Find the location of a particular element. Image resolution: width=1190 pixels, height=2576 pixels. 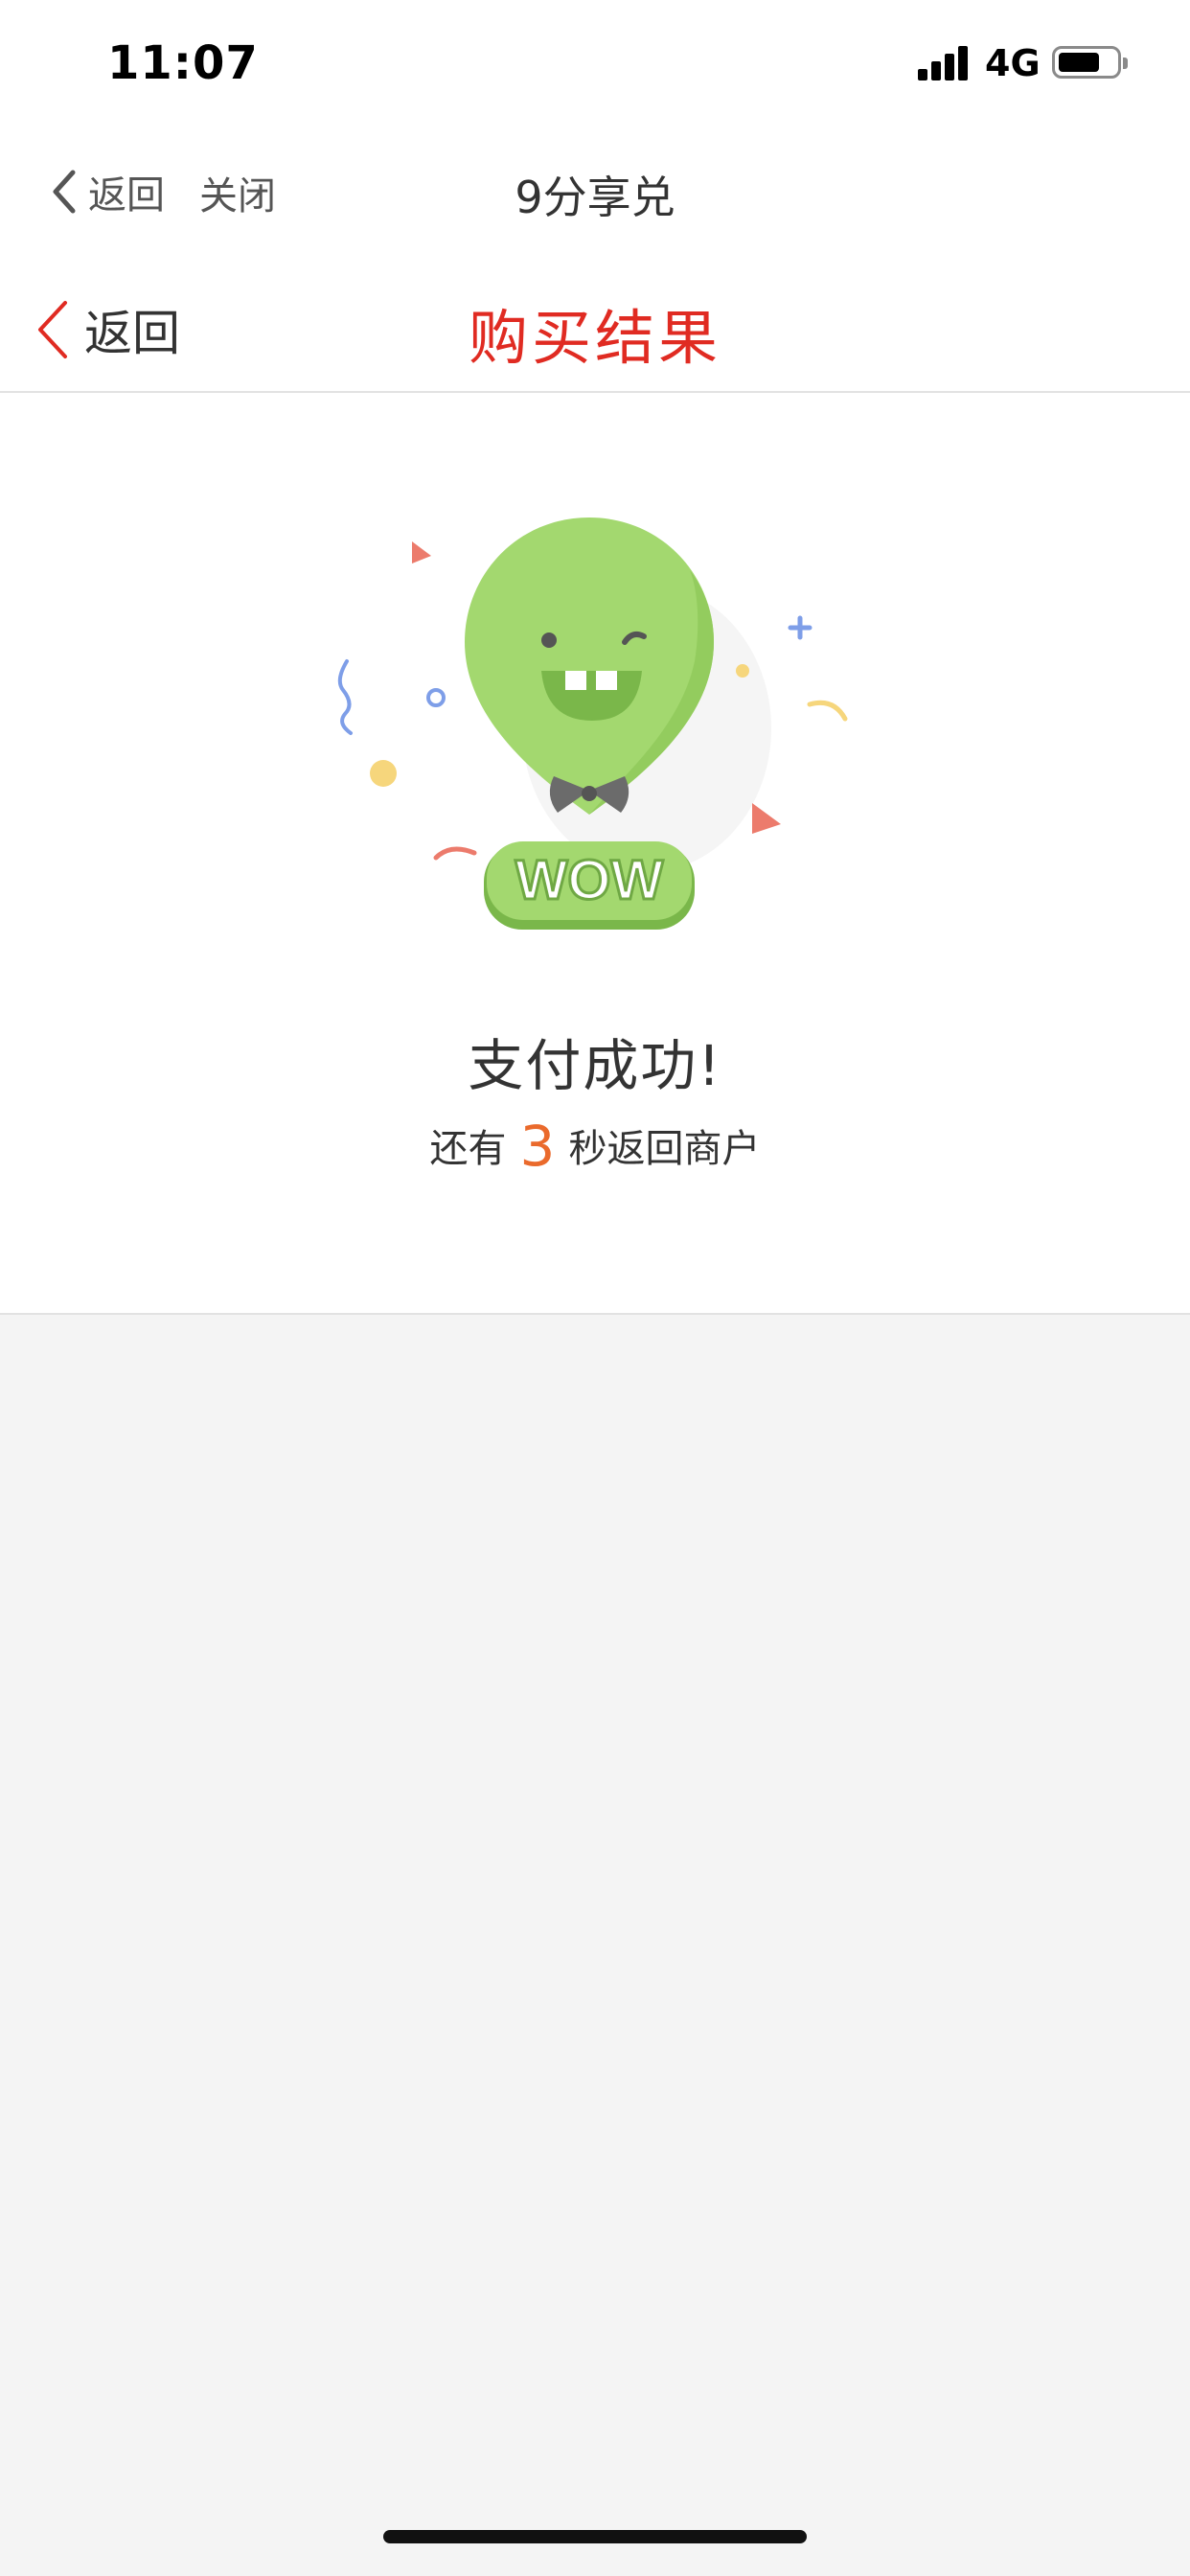

page-title: 购买结果 is located at coordinates (594, 338).